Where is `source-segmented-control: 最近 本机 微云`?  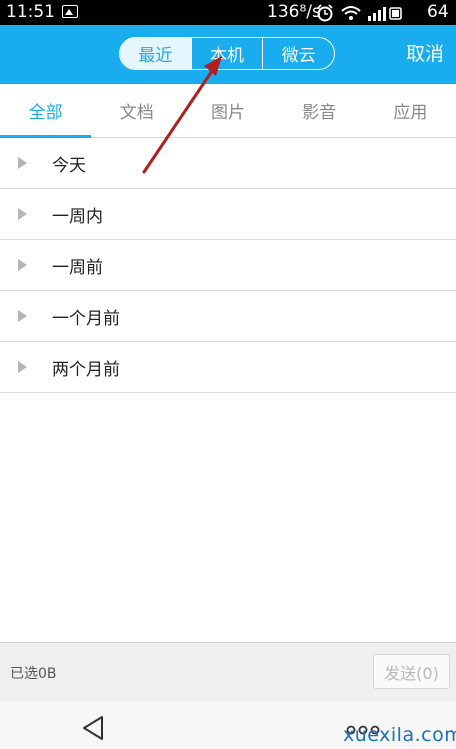
source-segmented-control: 最近 本机 微云 is located at coordinates (227, 53).